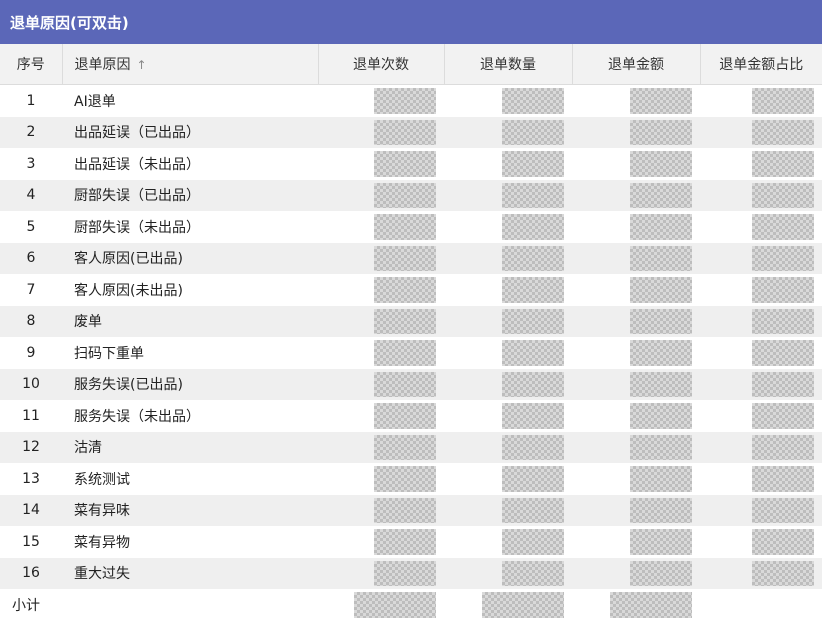 Image resolution: width=822 pixels, height=630 pixels. I want to click on table-row: 2 出品延误（已出品）, so click(411, 132).